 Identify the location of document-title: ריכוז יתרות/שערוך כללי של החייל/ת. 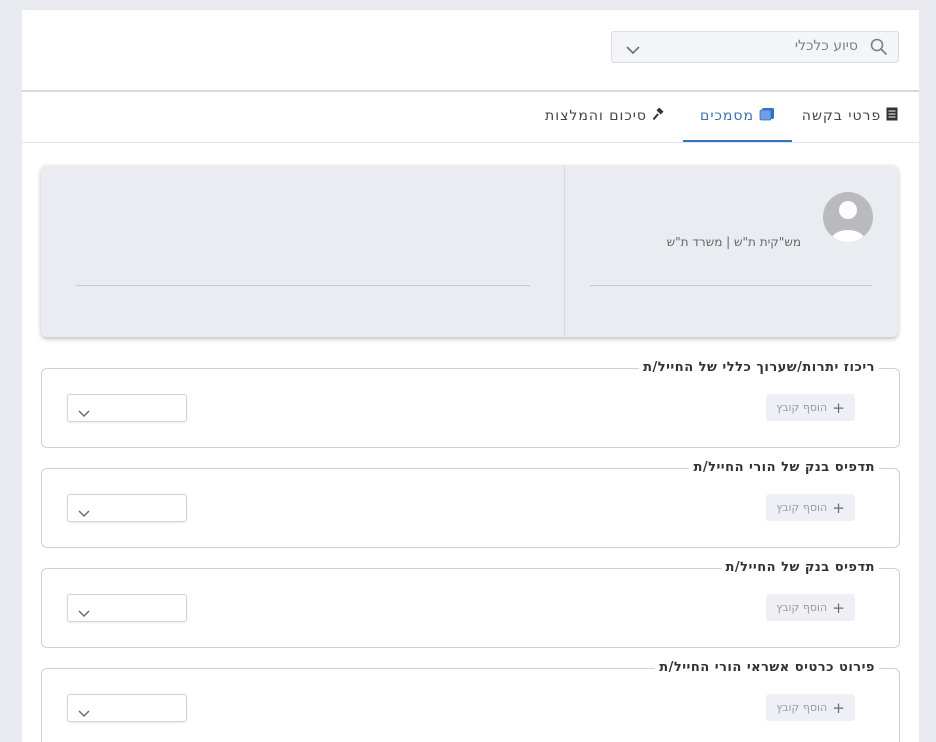
(759, 367).